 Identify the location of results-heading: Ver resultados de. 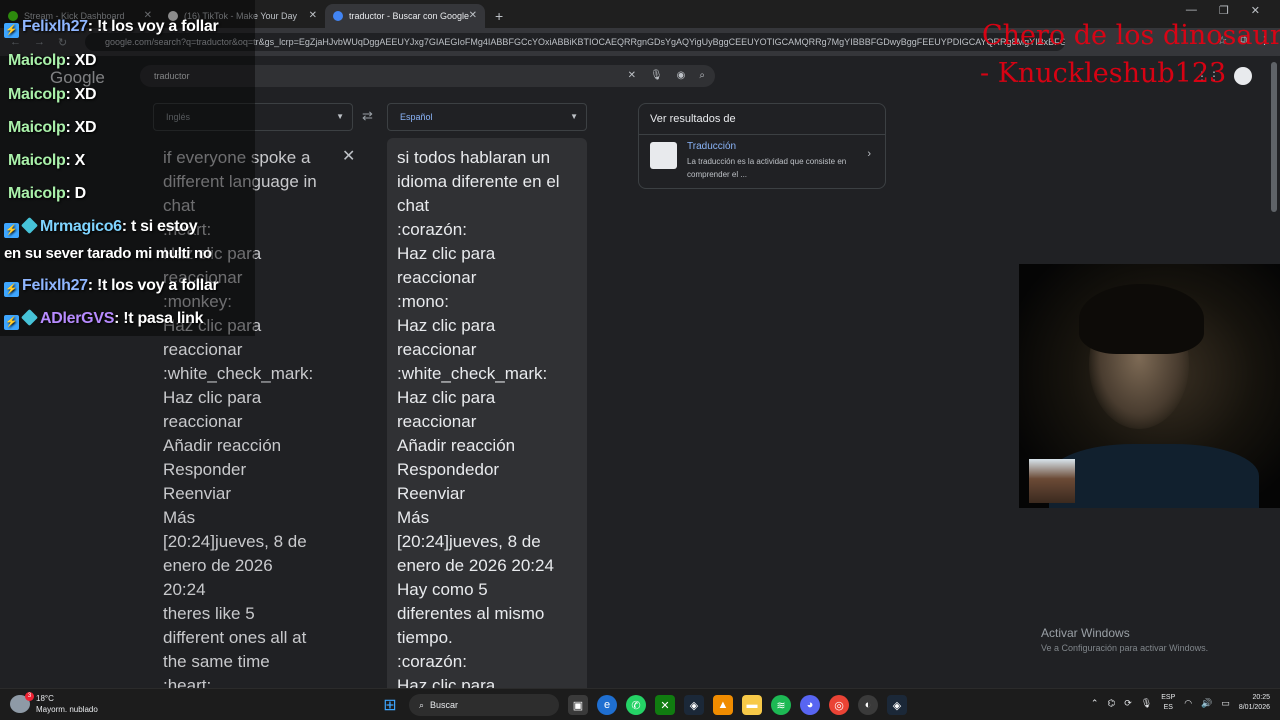
(762, 119).